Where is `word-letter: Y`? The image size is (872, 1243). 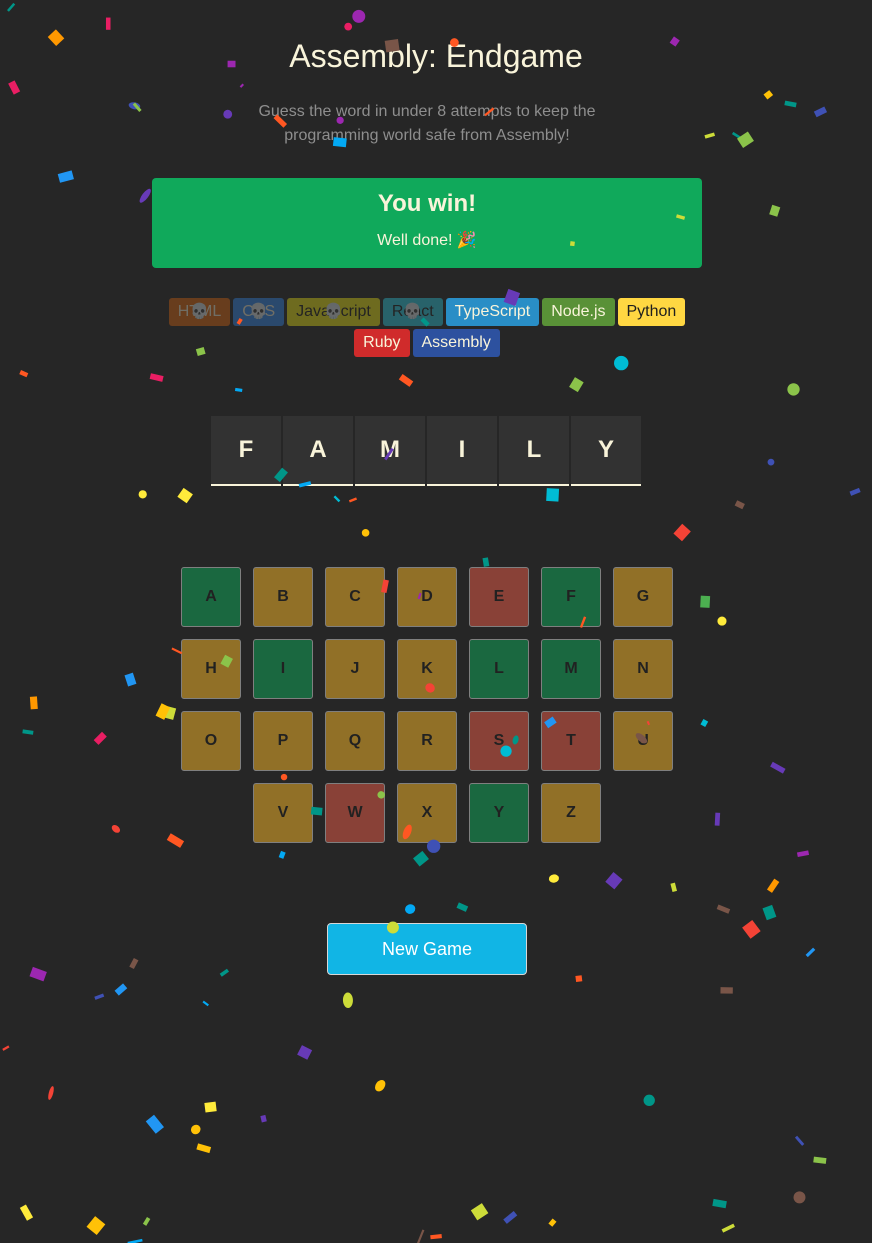
word-letter: Y is located at coordinates (606, 451).